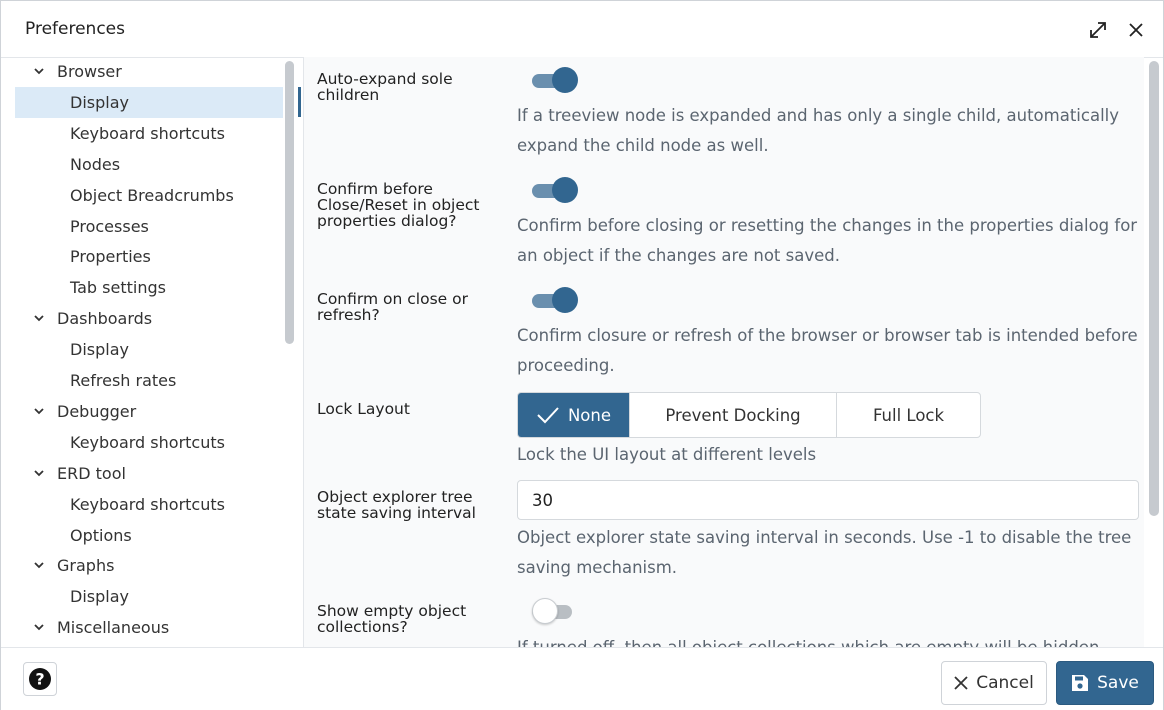 This screenshot has width=1164, height=710. I want to click on settings-scrollbar, so click(1154, 288).